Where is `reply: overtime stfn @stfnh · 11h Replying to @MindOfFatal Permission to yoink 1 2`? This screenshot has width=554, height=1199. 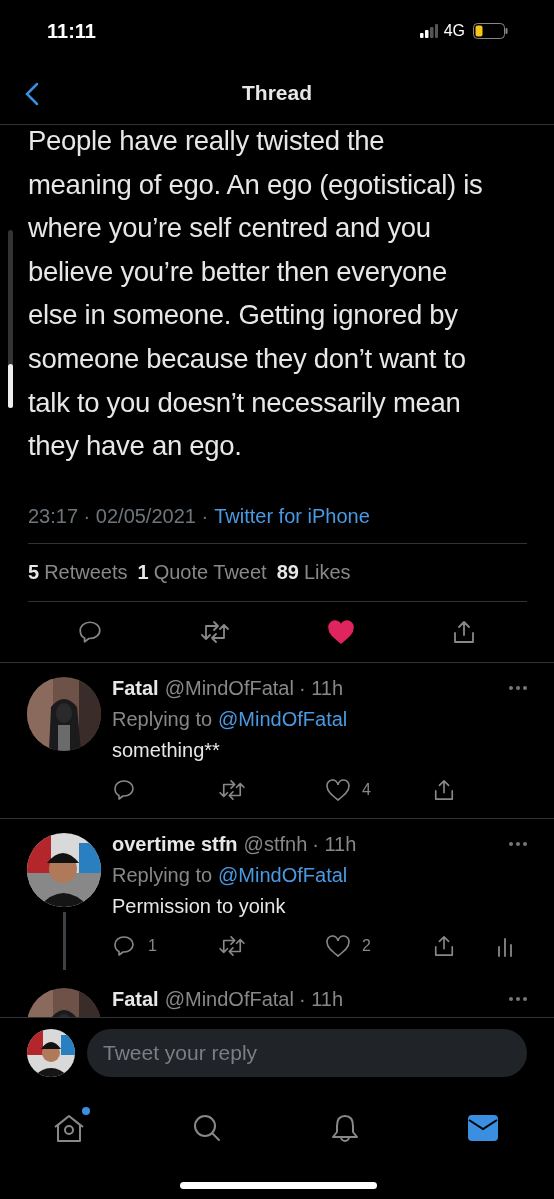
reply: overtime stfn @stfnh · 11h Replying to @MindOfFatal Permission to yoink 1 2 is located at coordinates (277, 896).